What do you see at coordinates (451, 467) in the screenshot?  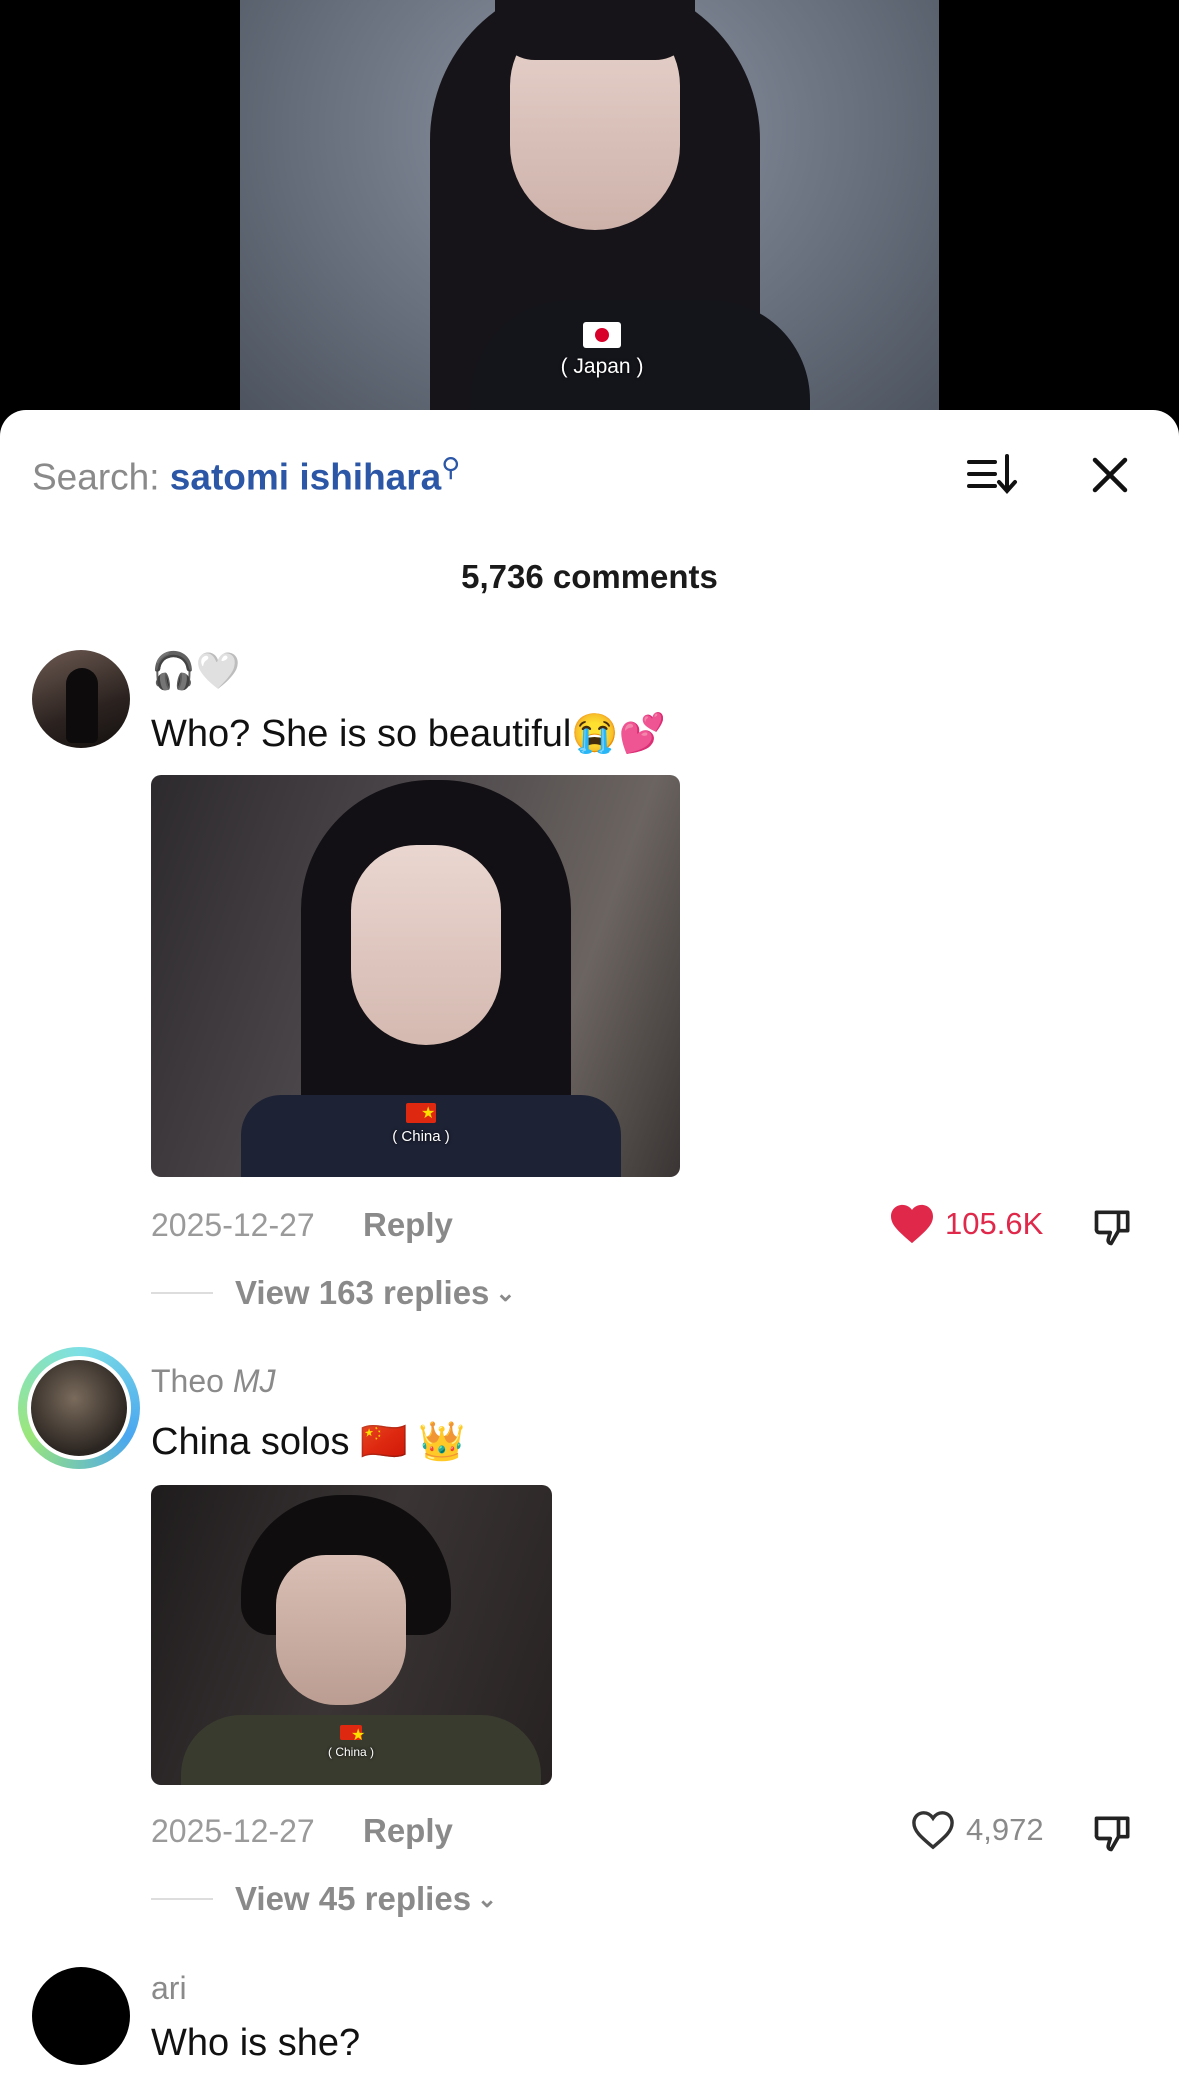 I see `search-icon: ⚲` at bounding box center [451, 467].